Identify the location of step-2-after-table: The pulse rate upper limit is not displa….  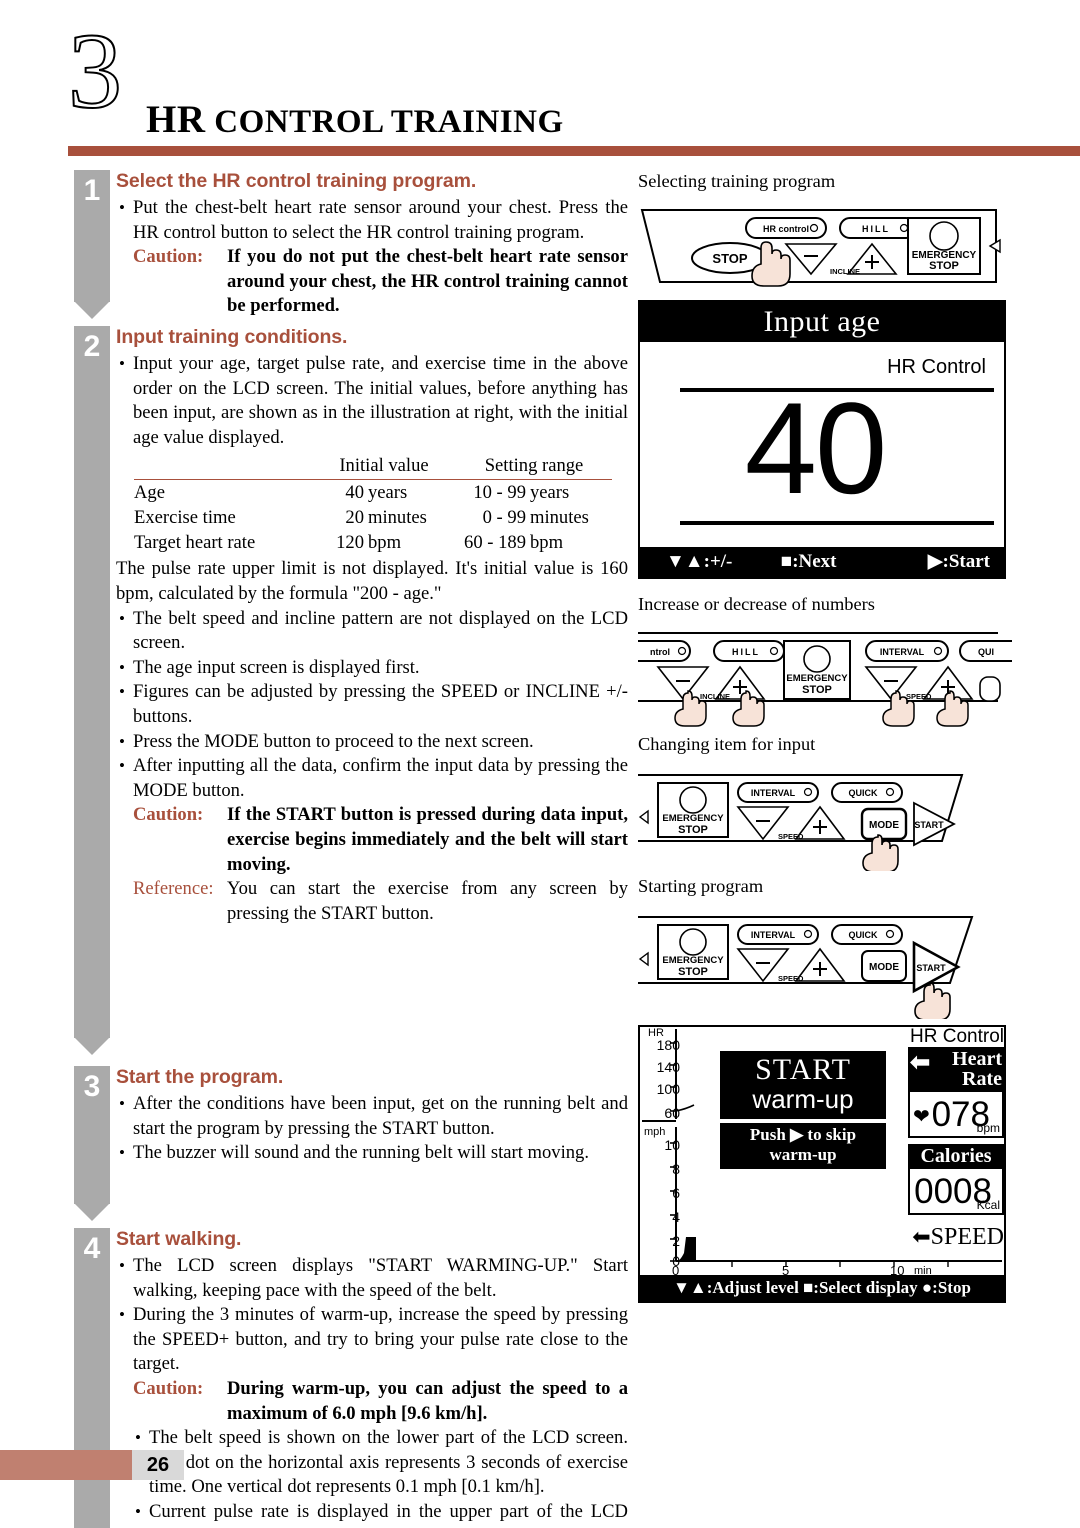
(372, 581).